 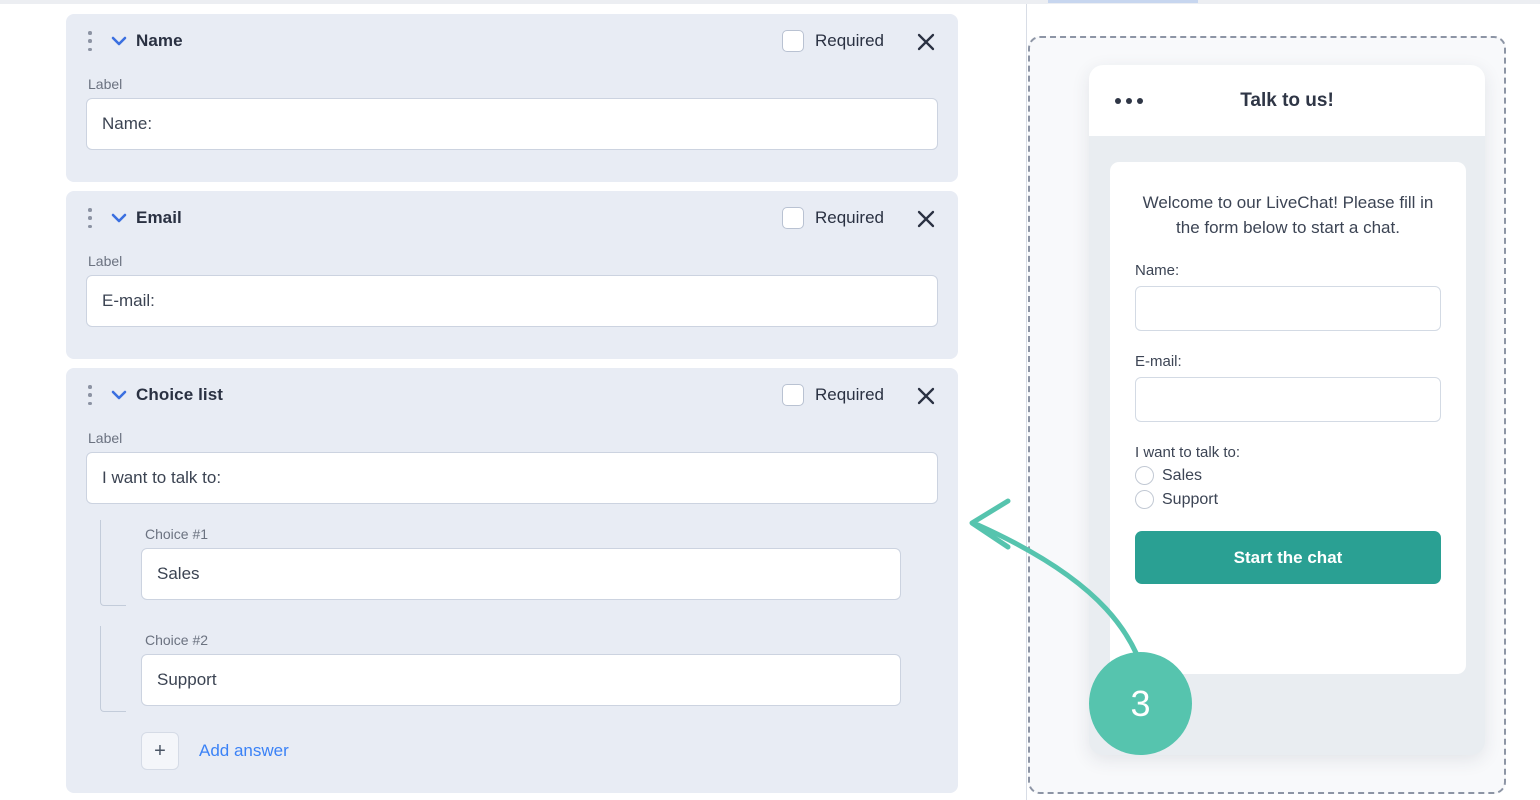 What do you see at coordinates (244, 751) in the screenshot?
I see `add-answer-button: Add answer` at bounding box center [244, 751].